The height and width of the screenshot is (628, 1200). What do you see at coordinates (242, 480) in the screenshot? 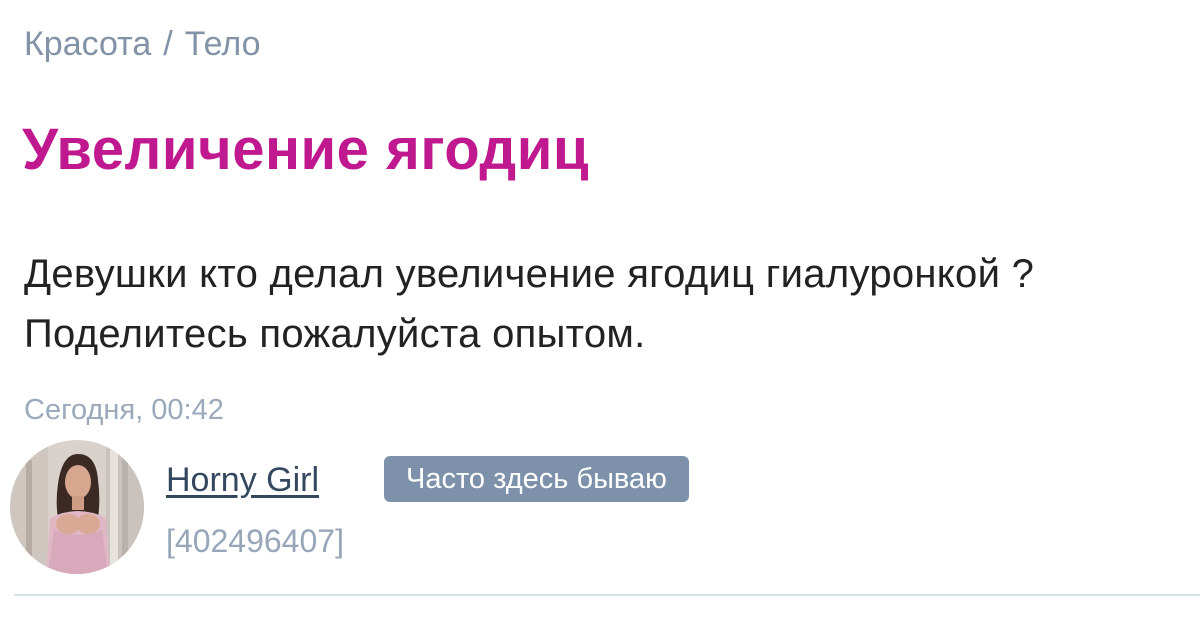
I see `author-name-link: Horny Girl` at bounding box center [242, 480].